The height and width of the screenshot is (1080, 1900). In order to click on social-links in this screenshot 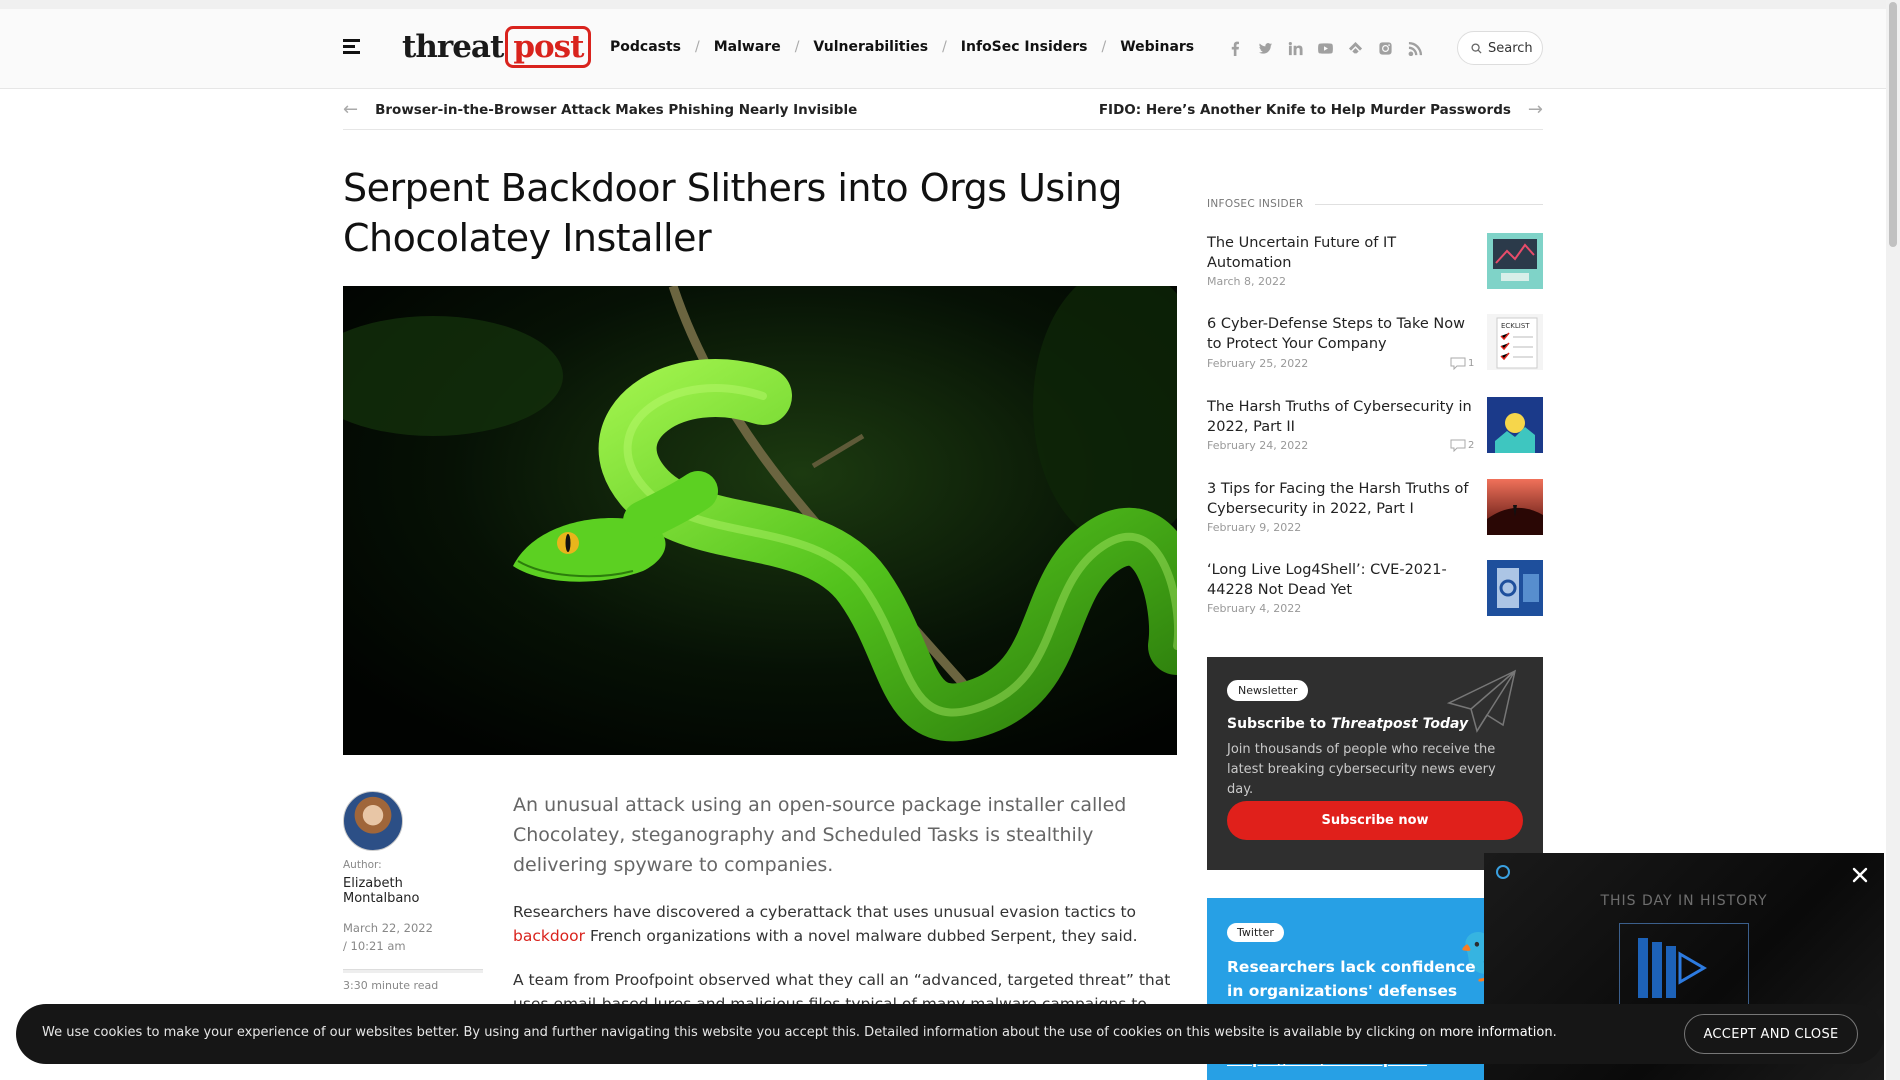, I will do `click(1325, 48)`.